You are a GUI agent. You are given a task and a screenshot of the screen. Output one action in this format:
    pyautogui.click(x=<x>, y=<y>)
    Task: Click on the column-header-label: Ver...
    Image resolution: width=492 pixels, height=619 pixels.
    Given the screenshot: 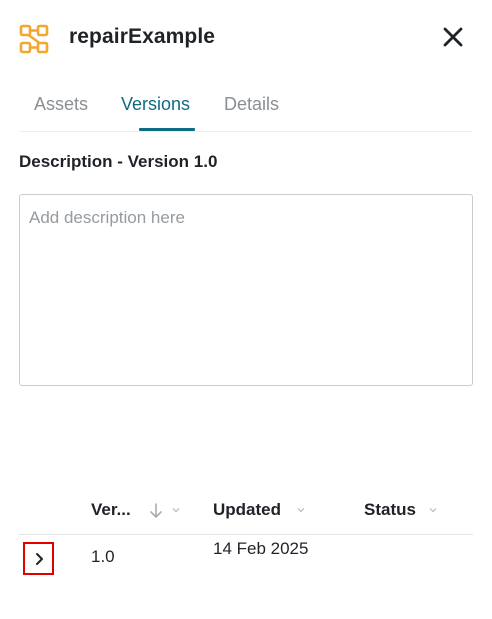 What is the action you would take?
    pyautogui.click(x=111, y=509)
    